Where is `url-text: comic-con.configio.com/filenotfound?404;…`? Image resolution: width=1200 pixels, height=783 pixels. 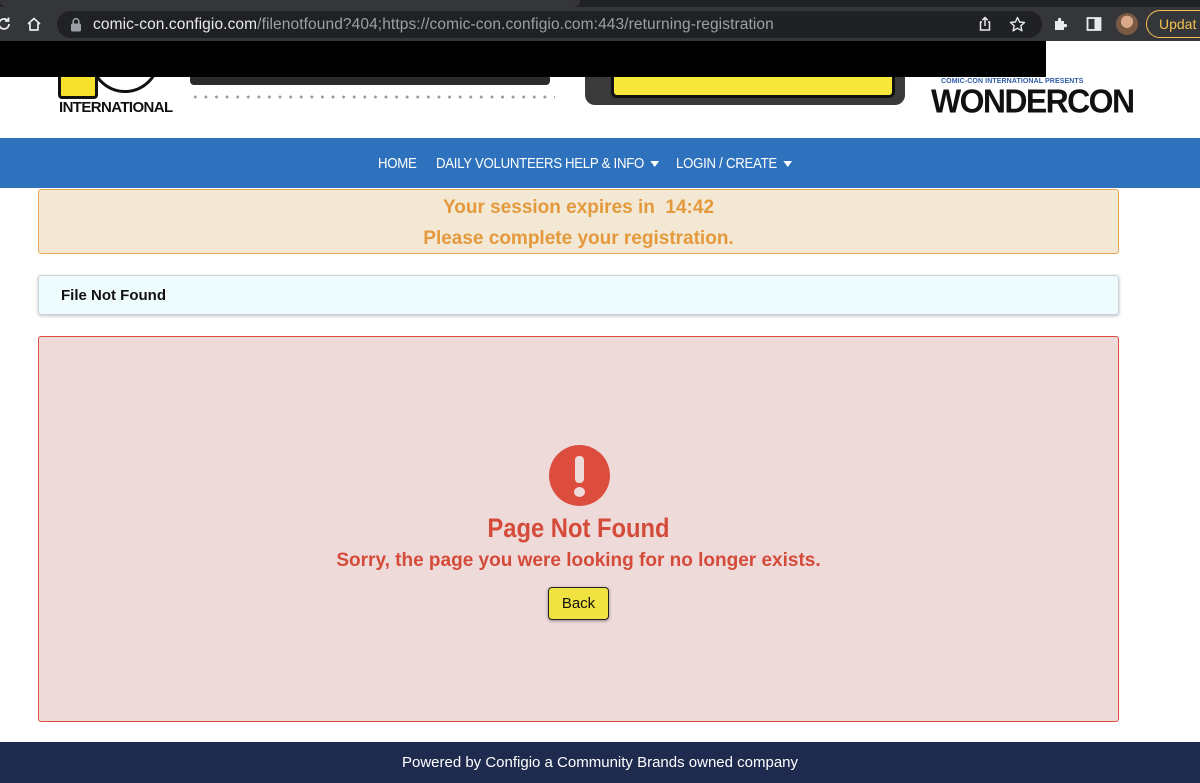
url-text: comic-con.configio.com/filenotfound?404;… is located at coordinates (433, 25).